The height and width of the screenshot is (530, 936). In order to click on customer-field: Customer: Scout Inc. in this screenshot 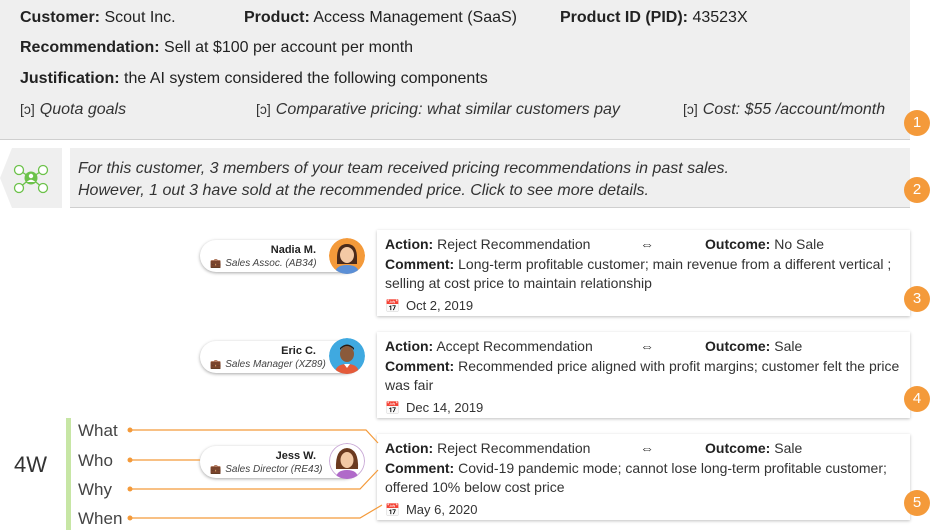, I will do `click(98, 17)`.